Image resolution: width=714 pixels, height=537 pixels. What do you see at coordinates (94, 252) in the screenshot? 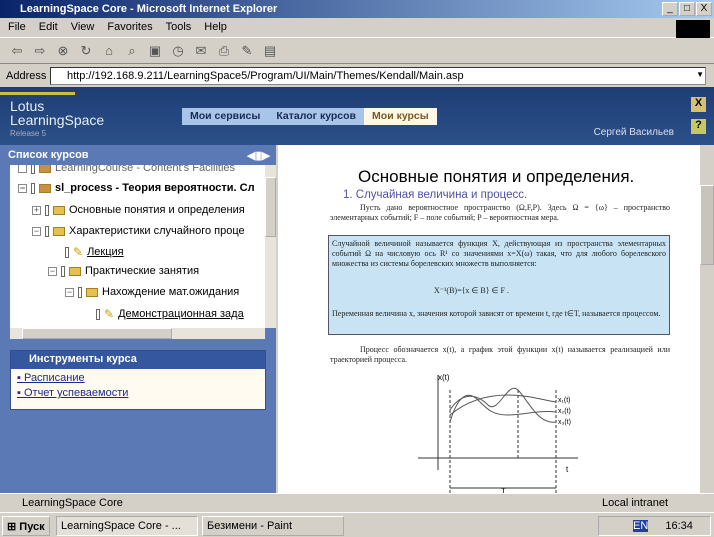
I see `tree-item: ✎ Лекция` at bounding box center [94, 252].